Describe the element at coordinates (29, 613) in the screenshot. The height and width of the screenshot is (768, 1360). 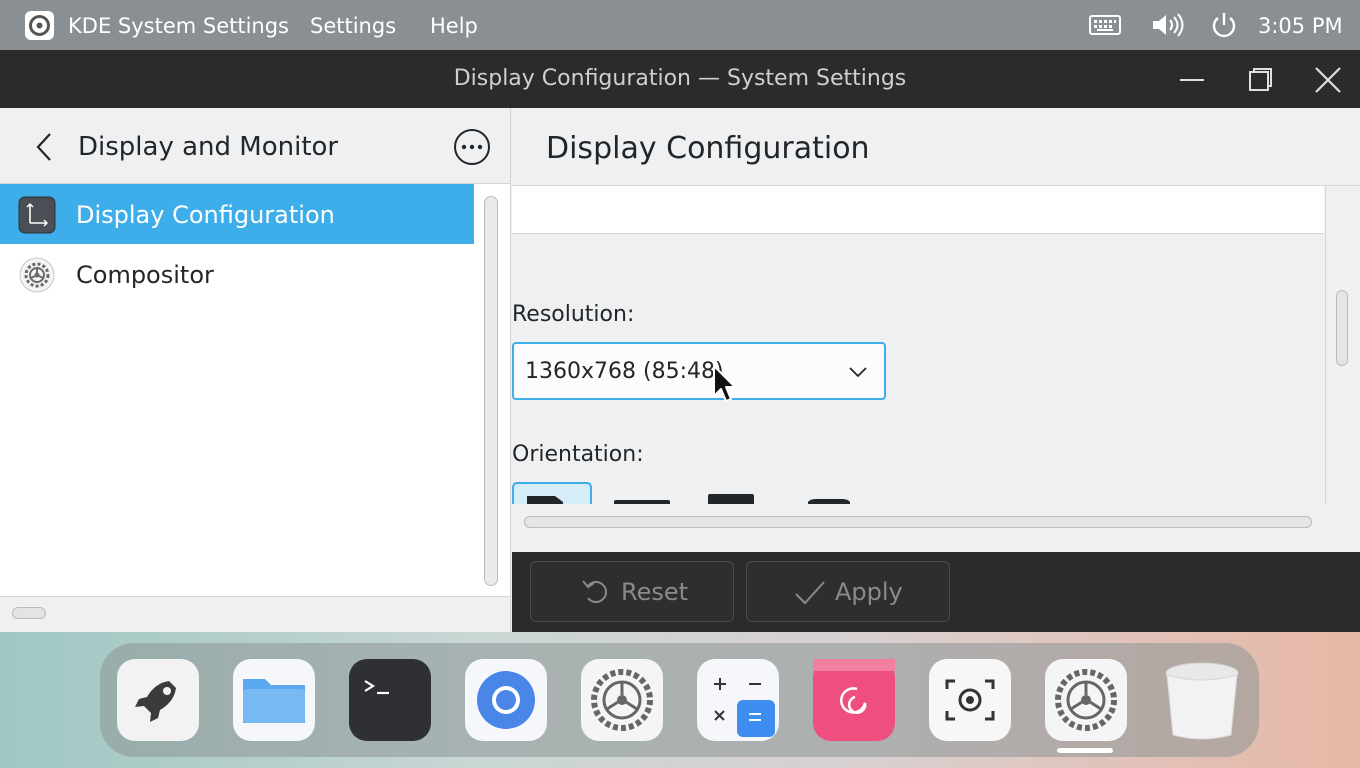
I see `sidebar-horizontal-scrollbar` at that location.